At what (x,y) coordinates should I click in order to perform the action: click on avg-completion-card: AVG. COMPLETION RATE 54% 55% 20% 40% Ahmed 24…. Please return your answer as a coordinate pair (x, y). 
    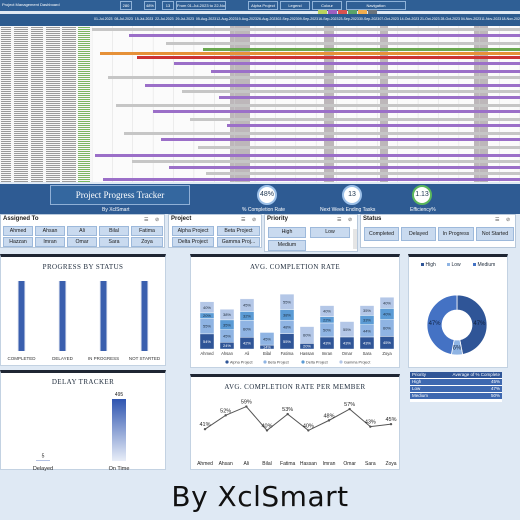
    Looking at the image, I should click on (295, 311).